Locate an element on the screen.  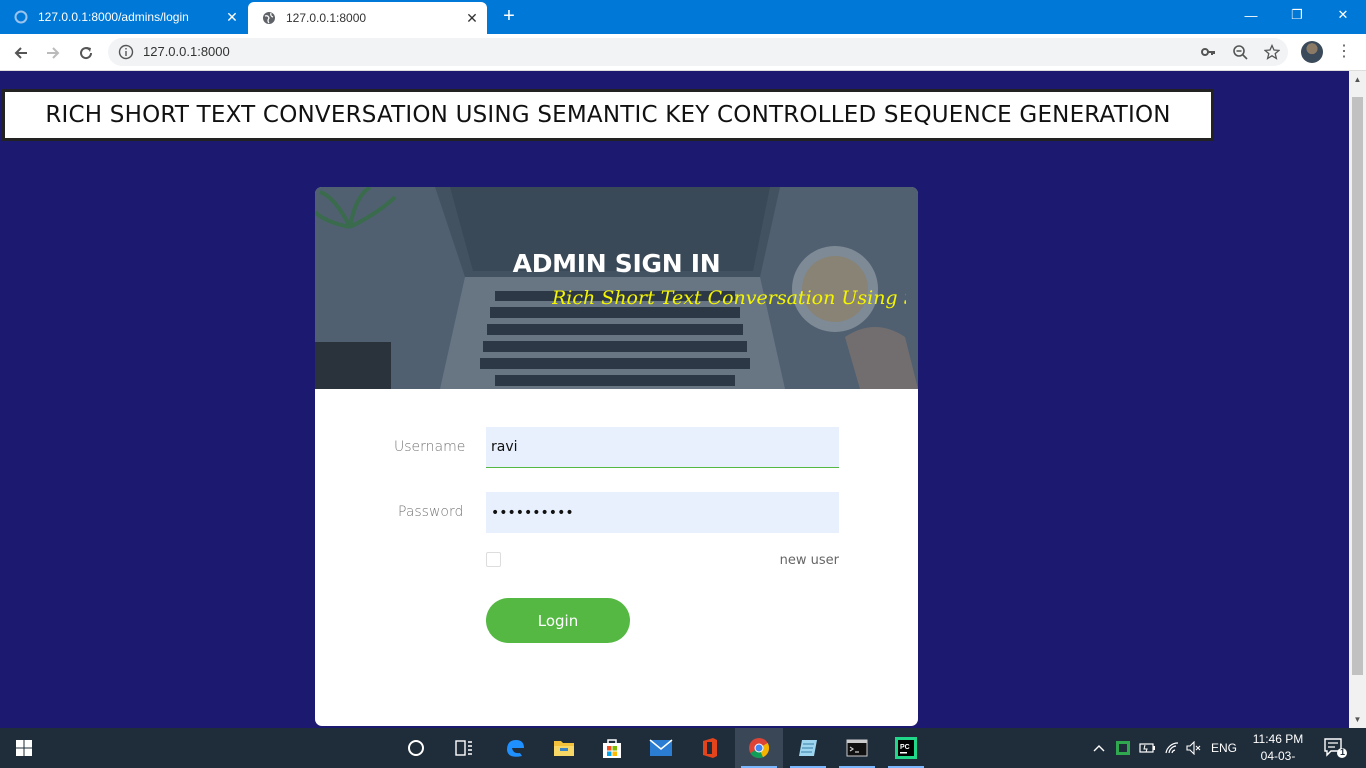
notes-taskbar-button is located at coordinates (808, 748).